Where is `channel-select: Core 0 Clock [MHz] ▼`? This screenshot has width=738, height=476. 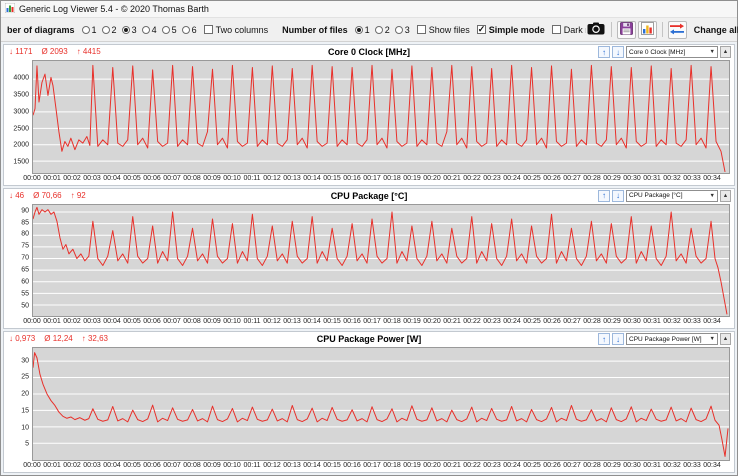 channel-select: Core 0 Clock [MHz] ▼ is located at coordinates (672, 52).